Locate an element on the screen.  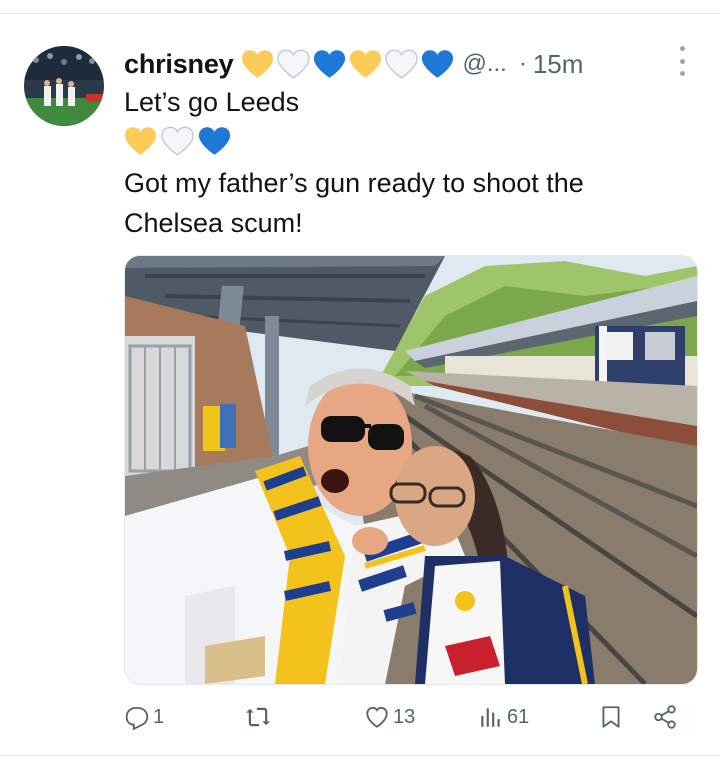
reply-button: 1 is located at coordinates (144, 717).